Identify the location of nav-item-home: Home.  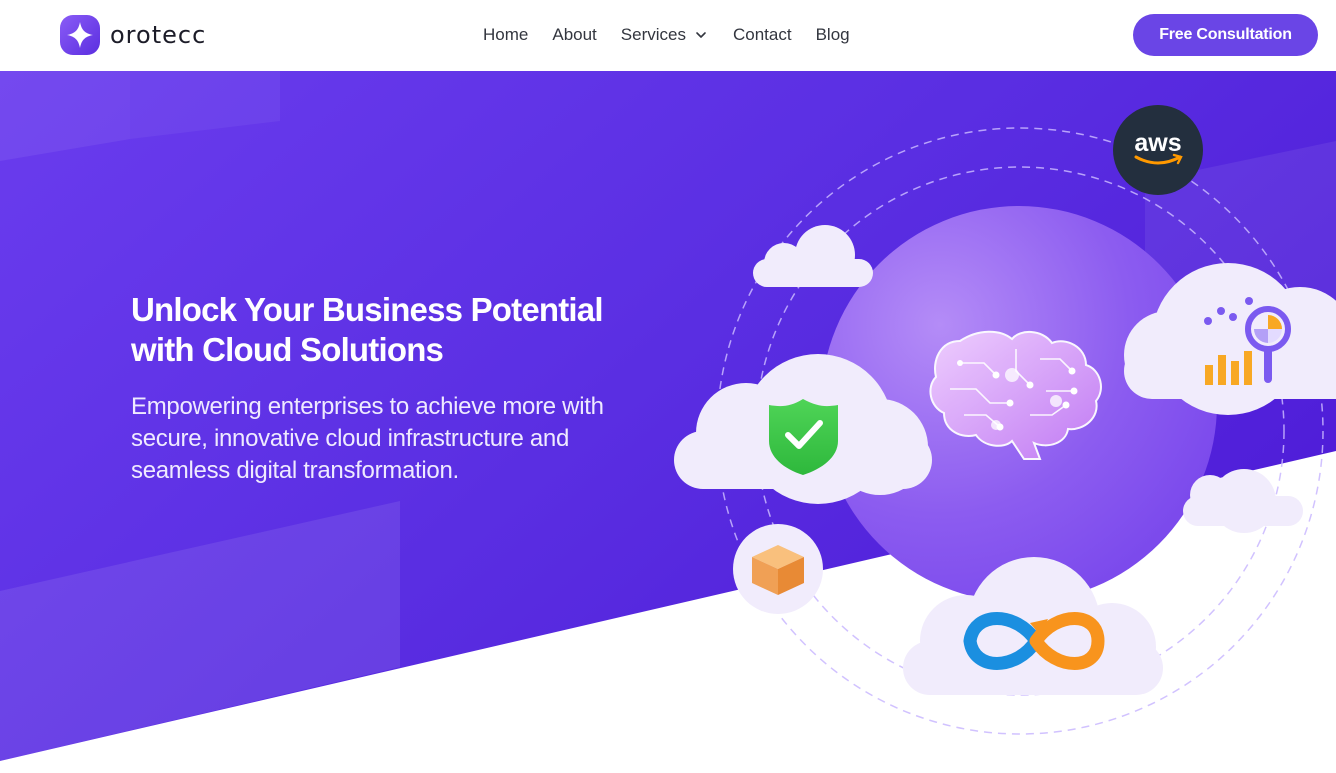
(505, 35).